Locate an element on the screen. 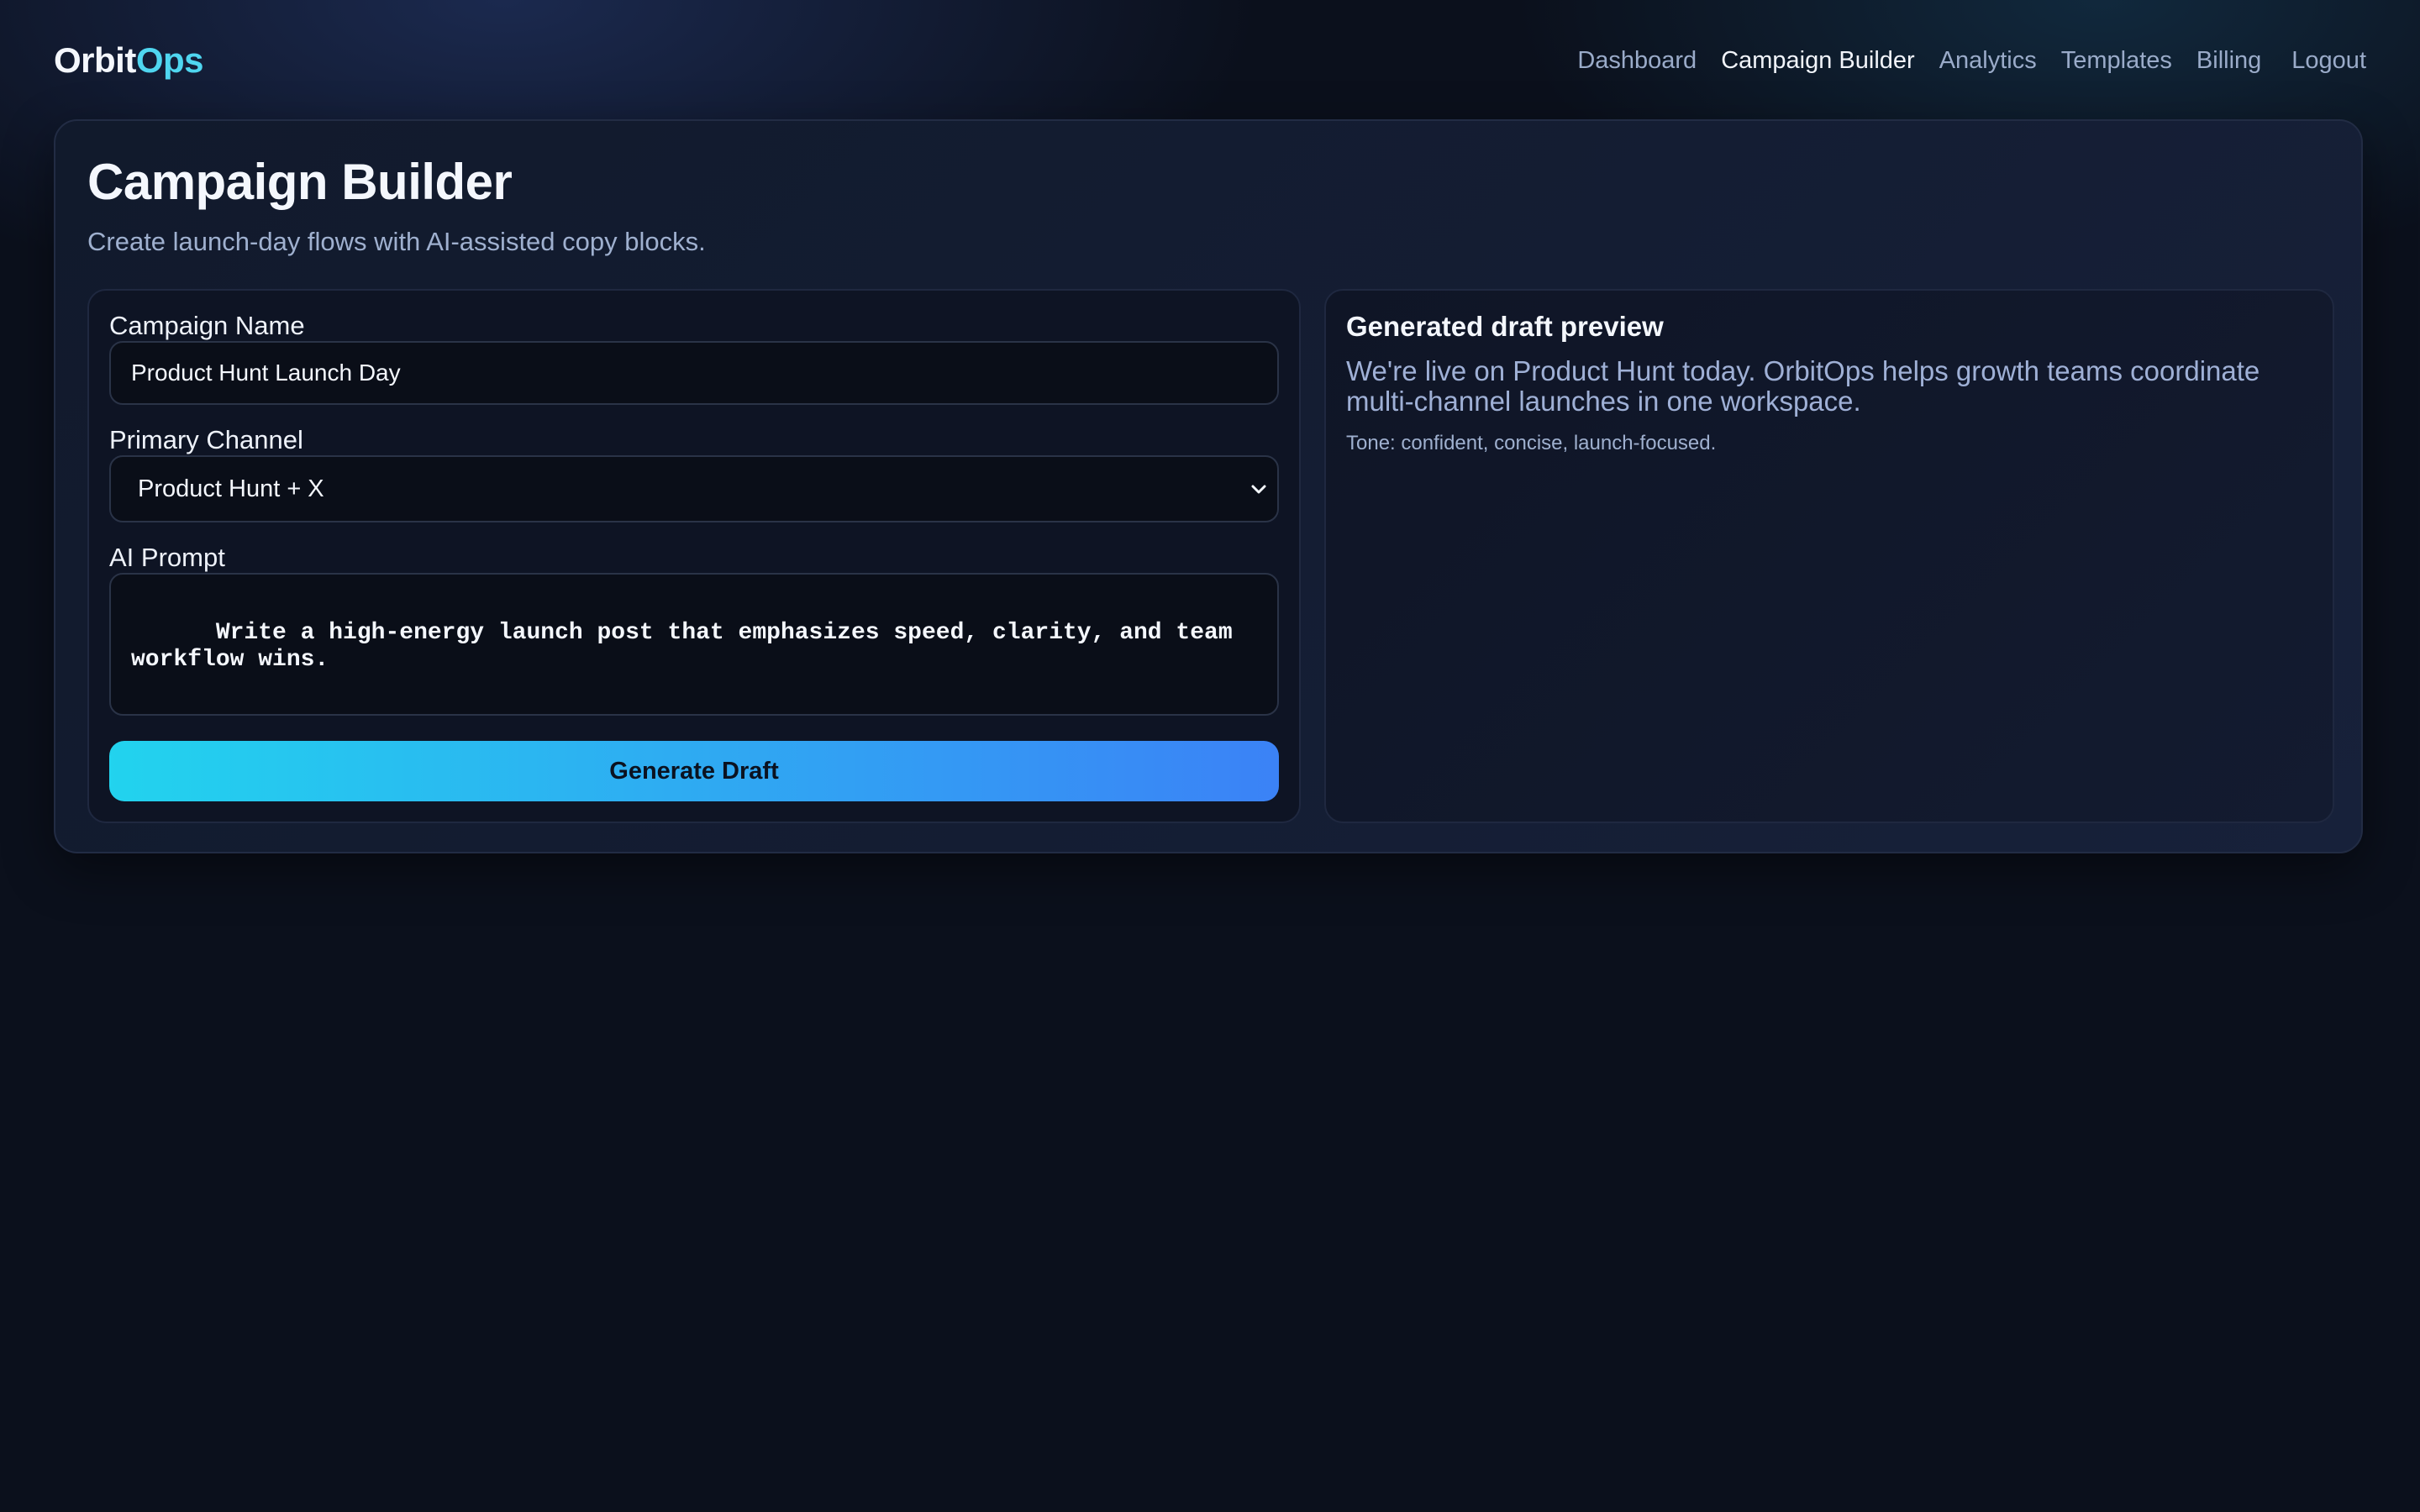 Image resolution: width=2420 pixels, height=1512 pixels. nav-item-dashboard: Dashboard is located at coordinates (1637, 61).